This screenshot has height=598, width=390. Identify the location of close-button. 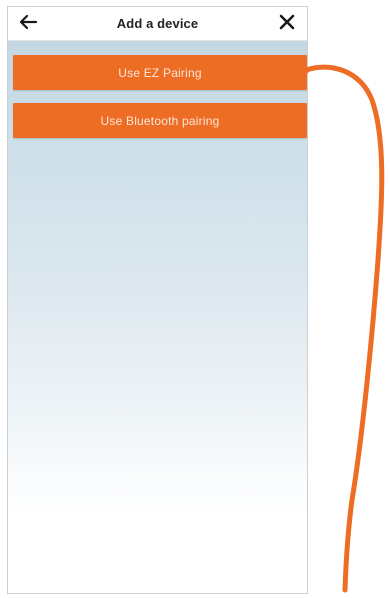
(287, 22).